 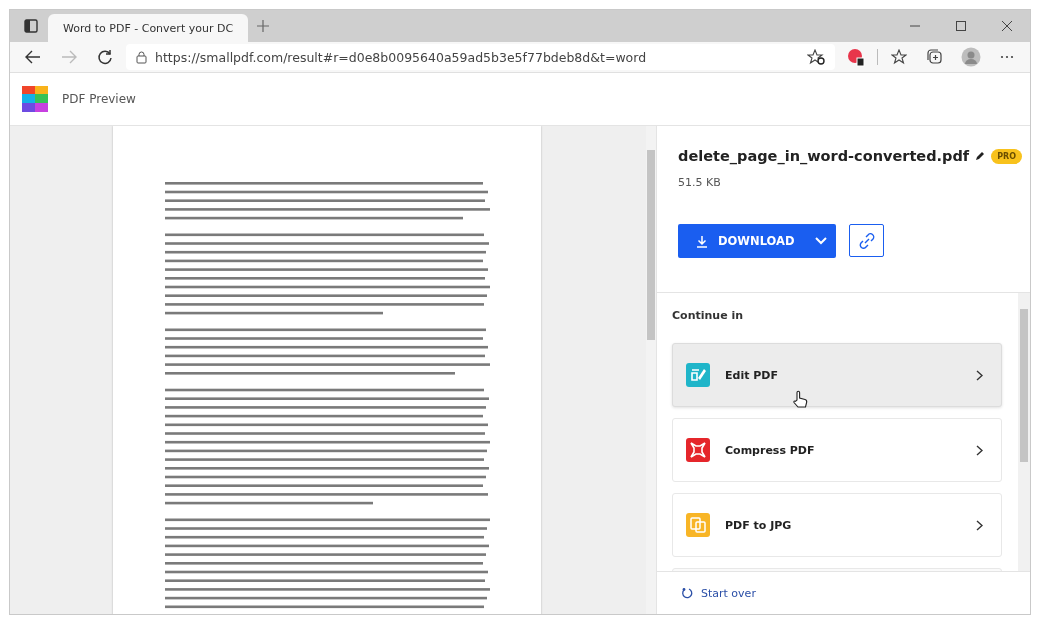 I want to click on browser-tab: Word to PDF - Convert your DC, so click(x=148, y=28).